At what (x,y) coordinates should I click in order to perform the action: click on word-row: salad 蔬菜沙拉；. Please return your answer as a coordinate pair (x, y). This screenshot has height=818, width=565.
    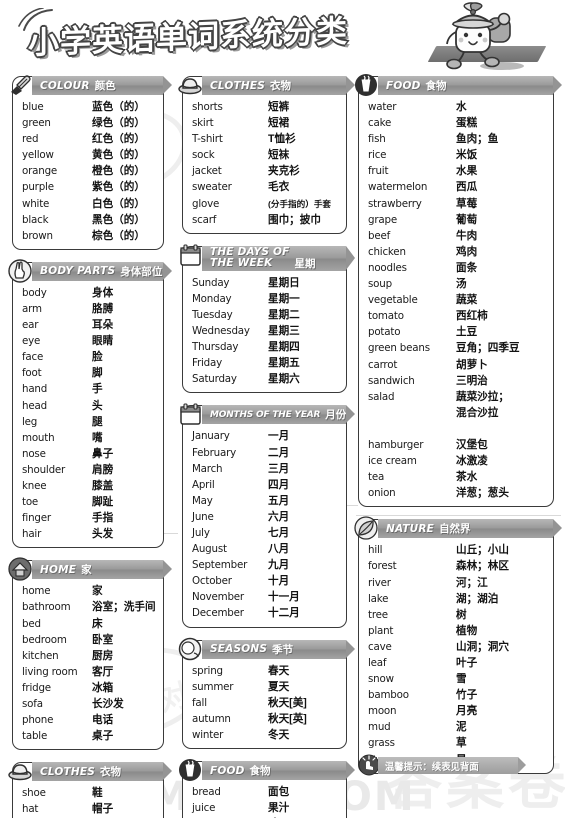
    Looking at the image, I should click on (457, 397).